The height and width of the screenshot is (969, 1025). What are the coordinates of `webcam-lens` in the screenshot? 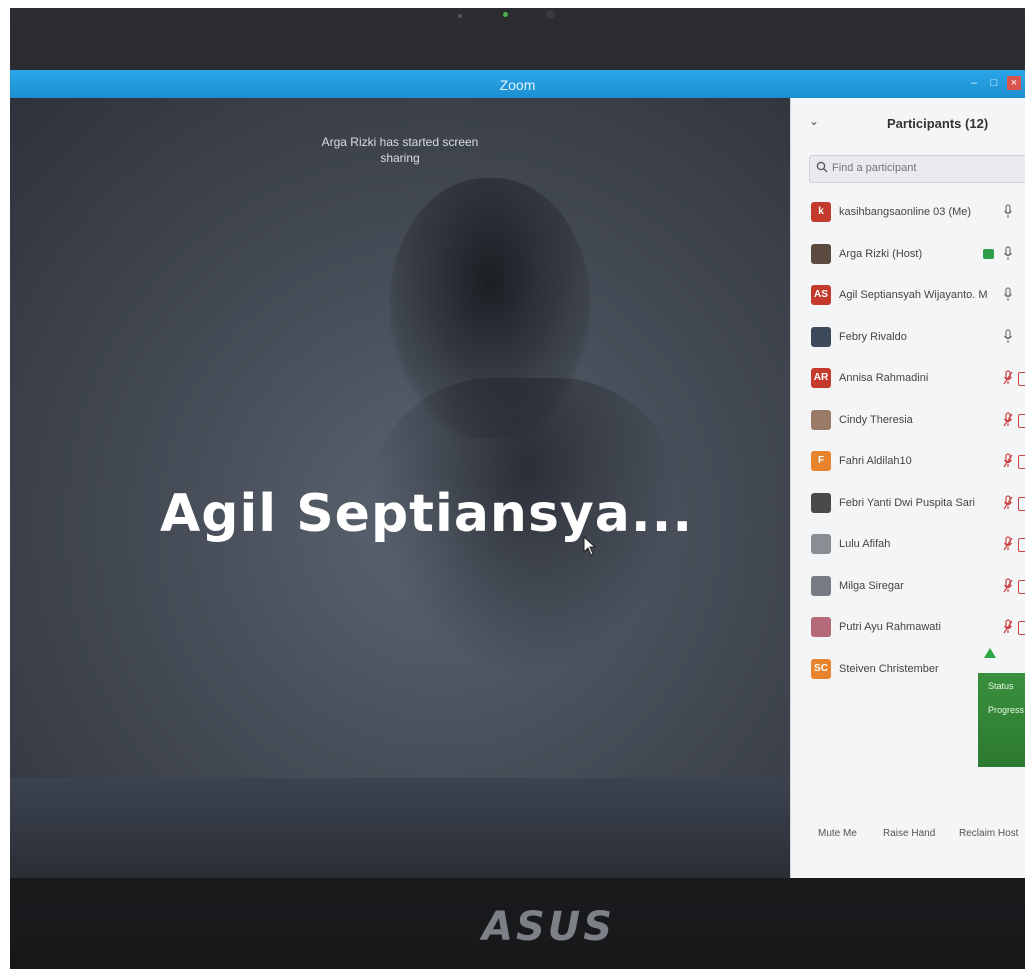 It's located at (550, 14).